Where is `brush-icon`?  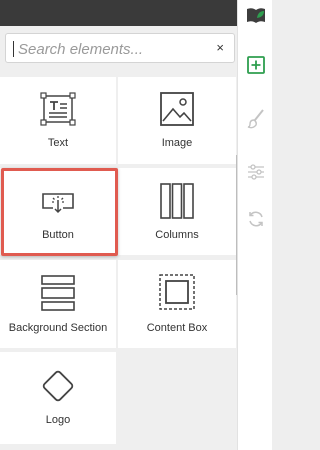
brush-icon is located at coordinates (255, 119).